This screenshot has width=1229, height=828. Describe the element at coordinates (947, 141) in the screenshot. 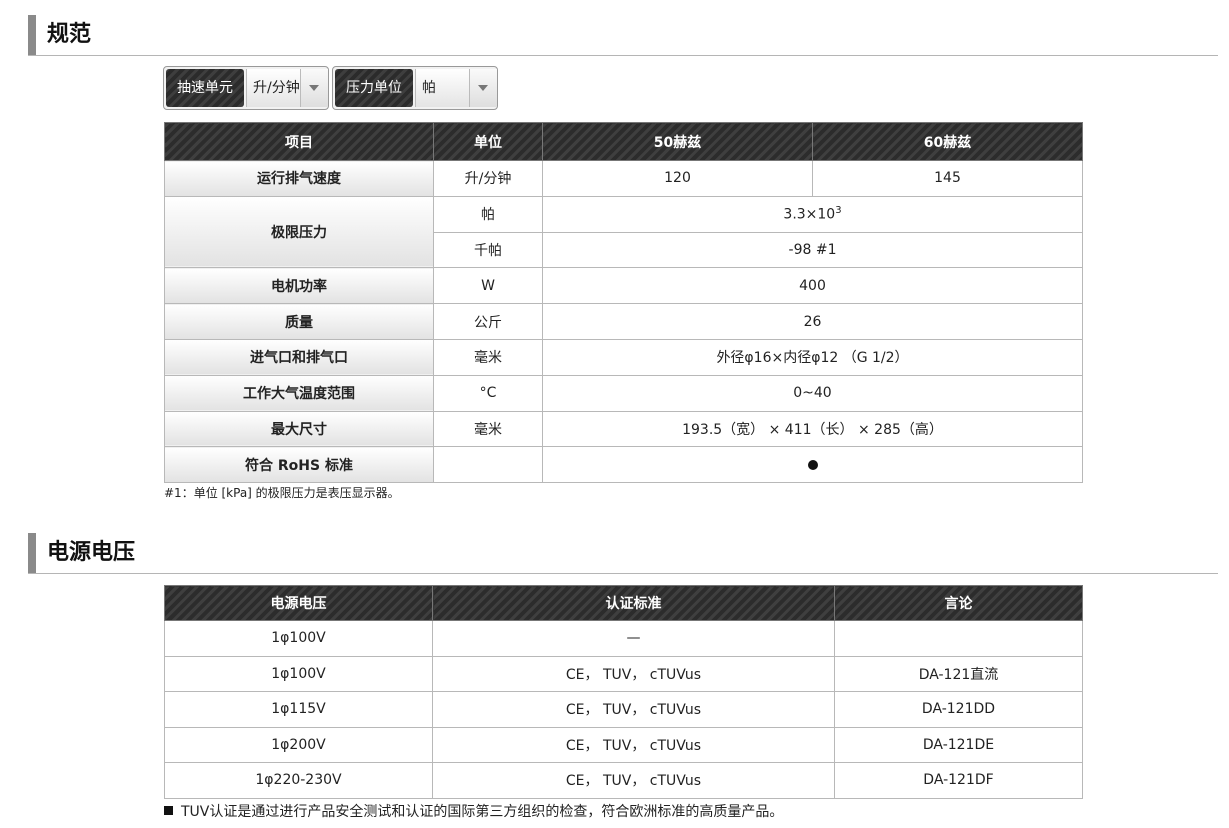

I see `column-header-60hz: 60赫兹` at that location.